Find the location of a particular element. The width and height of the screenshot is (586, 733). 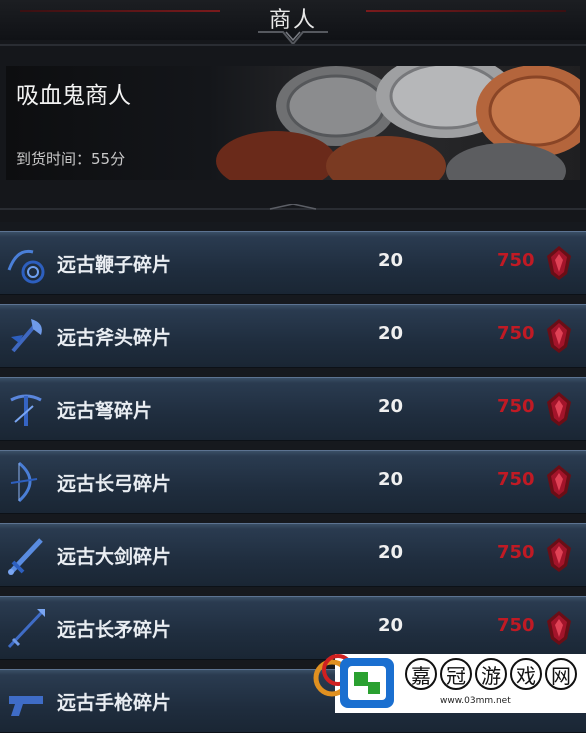

coins-icon is located at coordinates (398, 123).